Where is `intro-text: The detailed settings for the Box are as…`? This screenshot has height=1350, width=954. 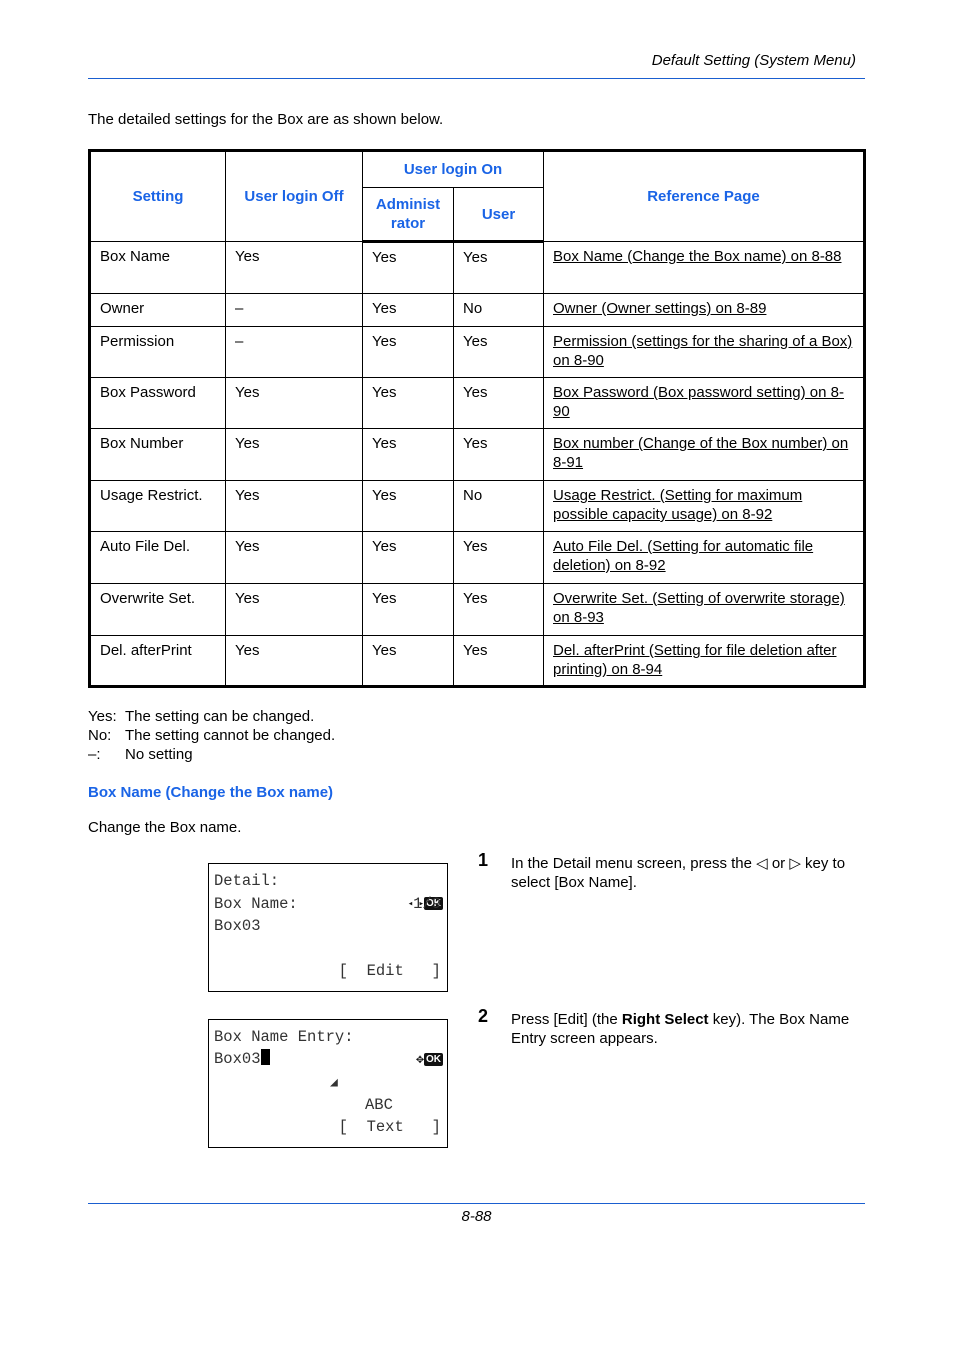
intro-text: The detailed settings for the Box are as… is located at coordinates (266, 119).